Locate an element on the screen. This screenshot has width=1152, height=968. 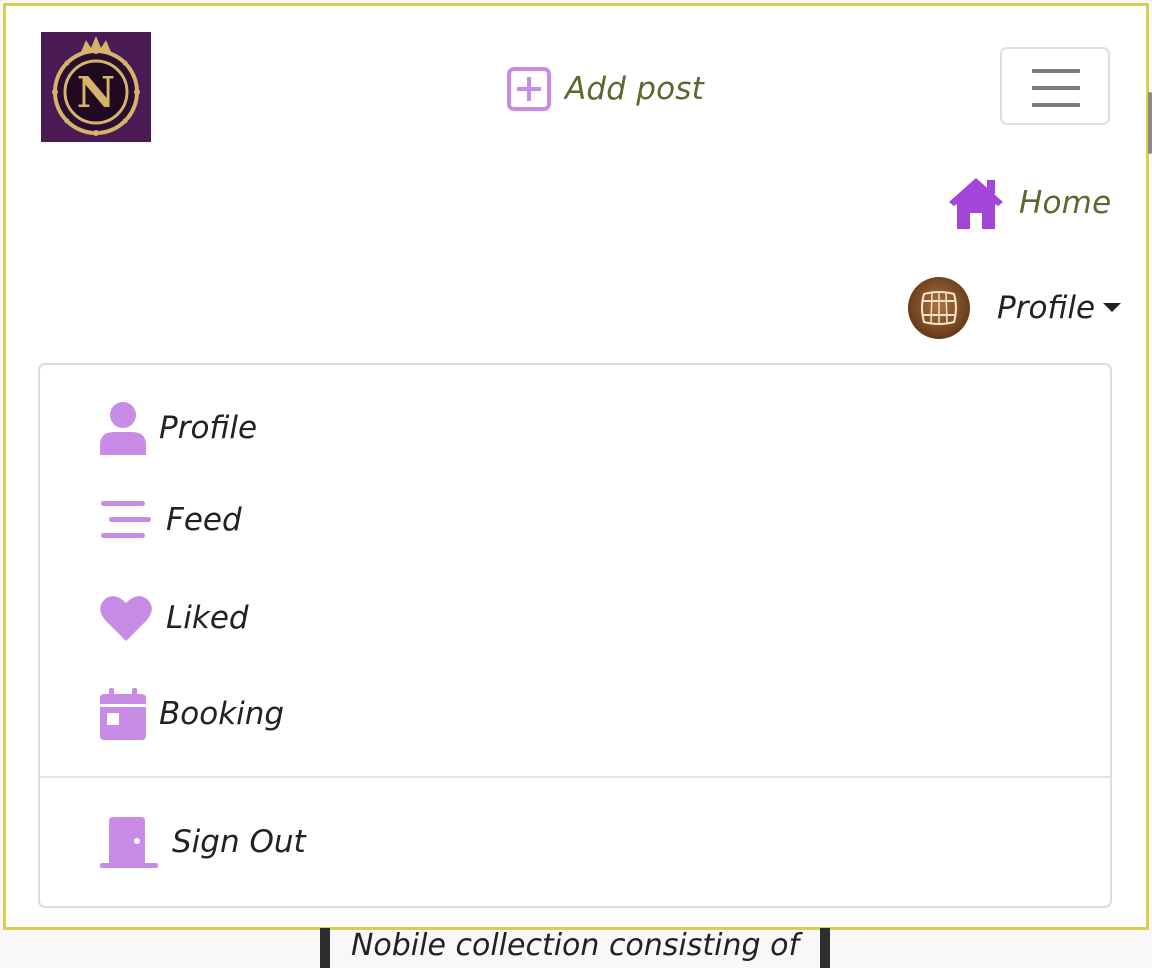
dropdown-item-sign-out: Sign Out is located at coordinates (203, 842).